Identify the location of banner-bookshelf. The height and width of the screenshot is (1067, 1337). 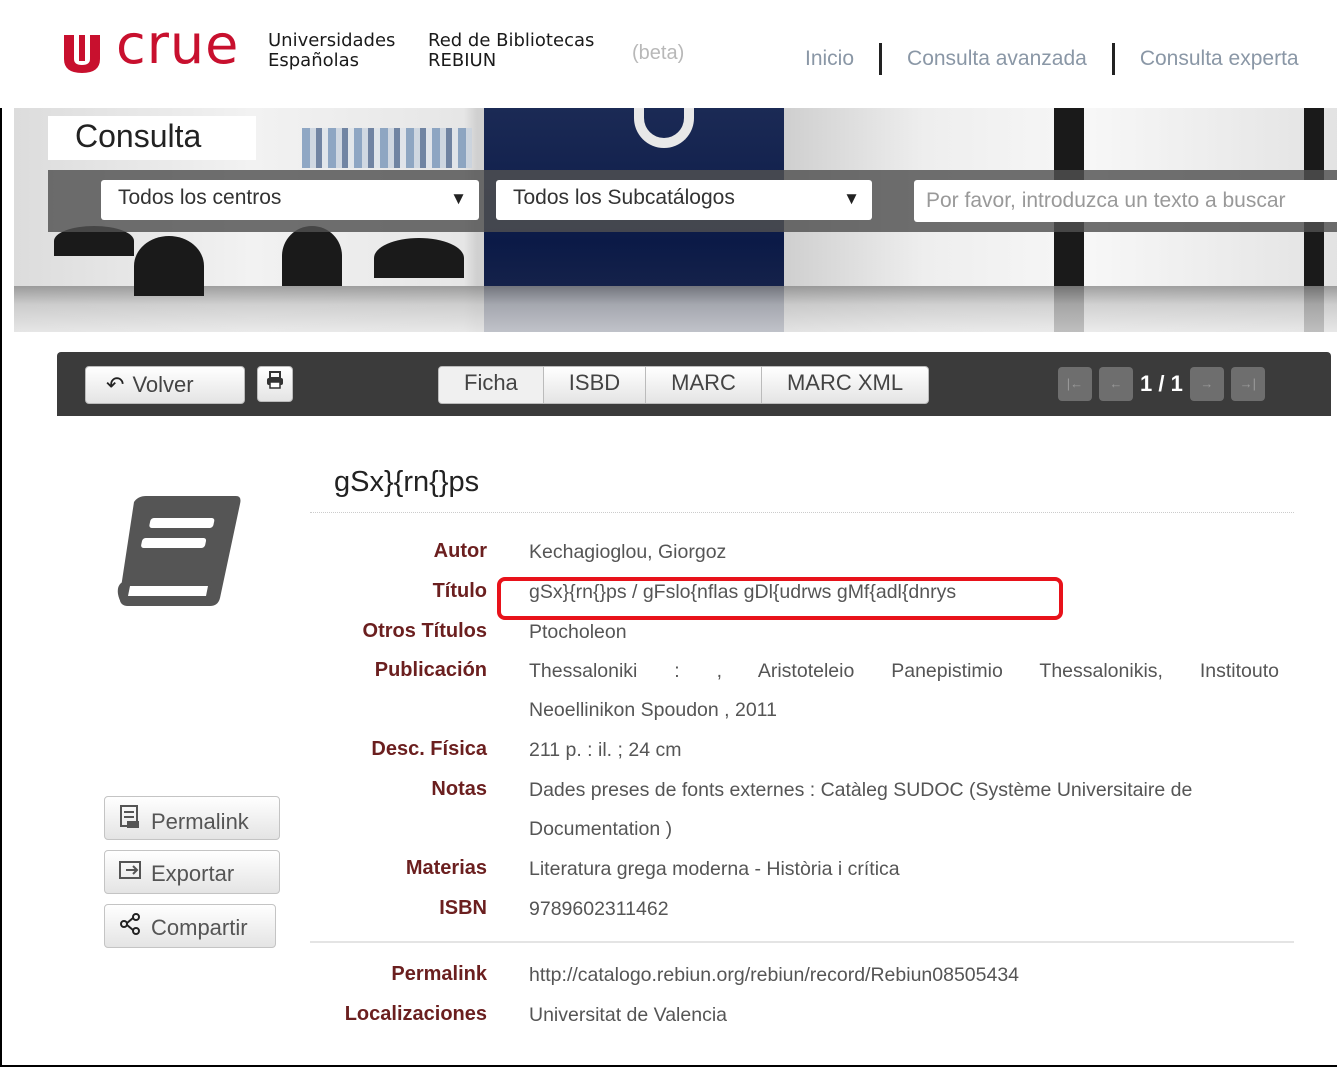
(387, 148).